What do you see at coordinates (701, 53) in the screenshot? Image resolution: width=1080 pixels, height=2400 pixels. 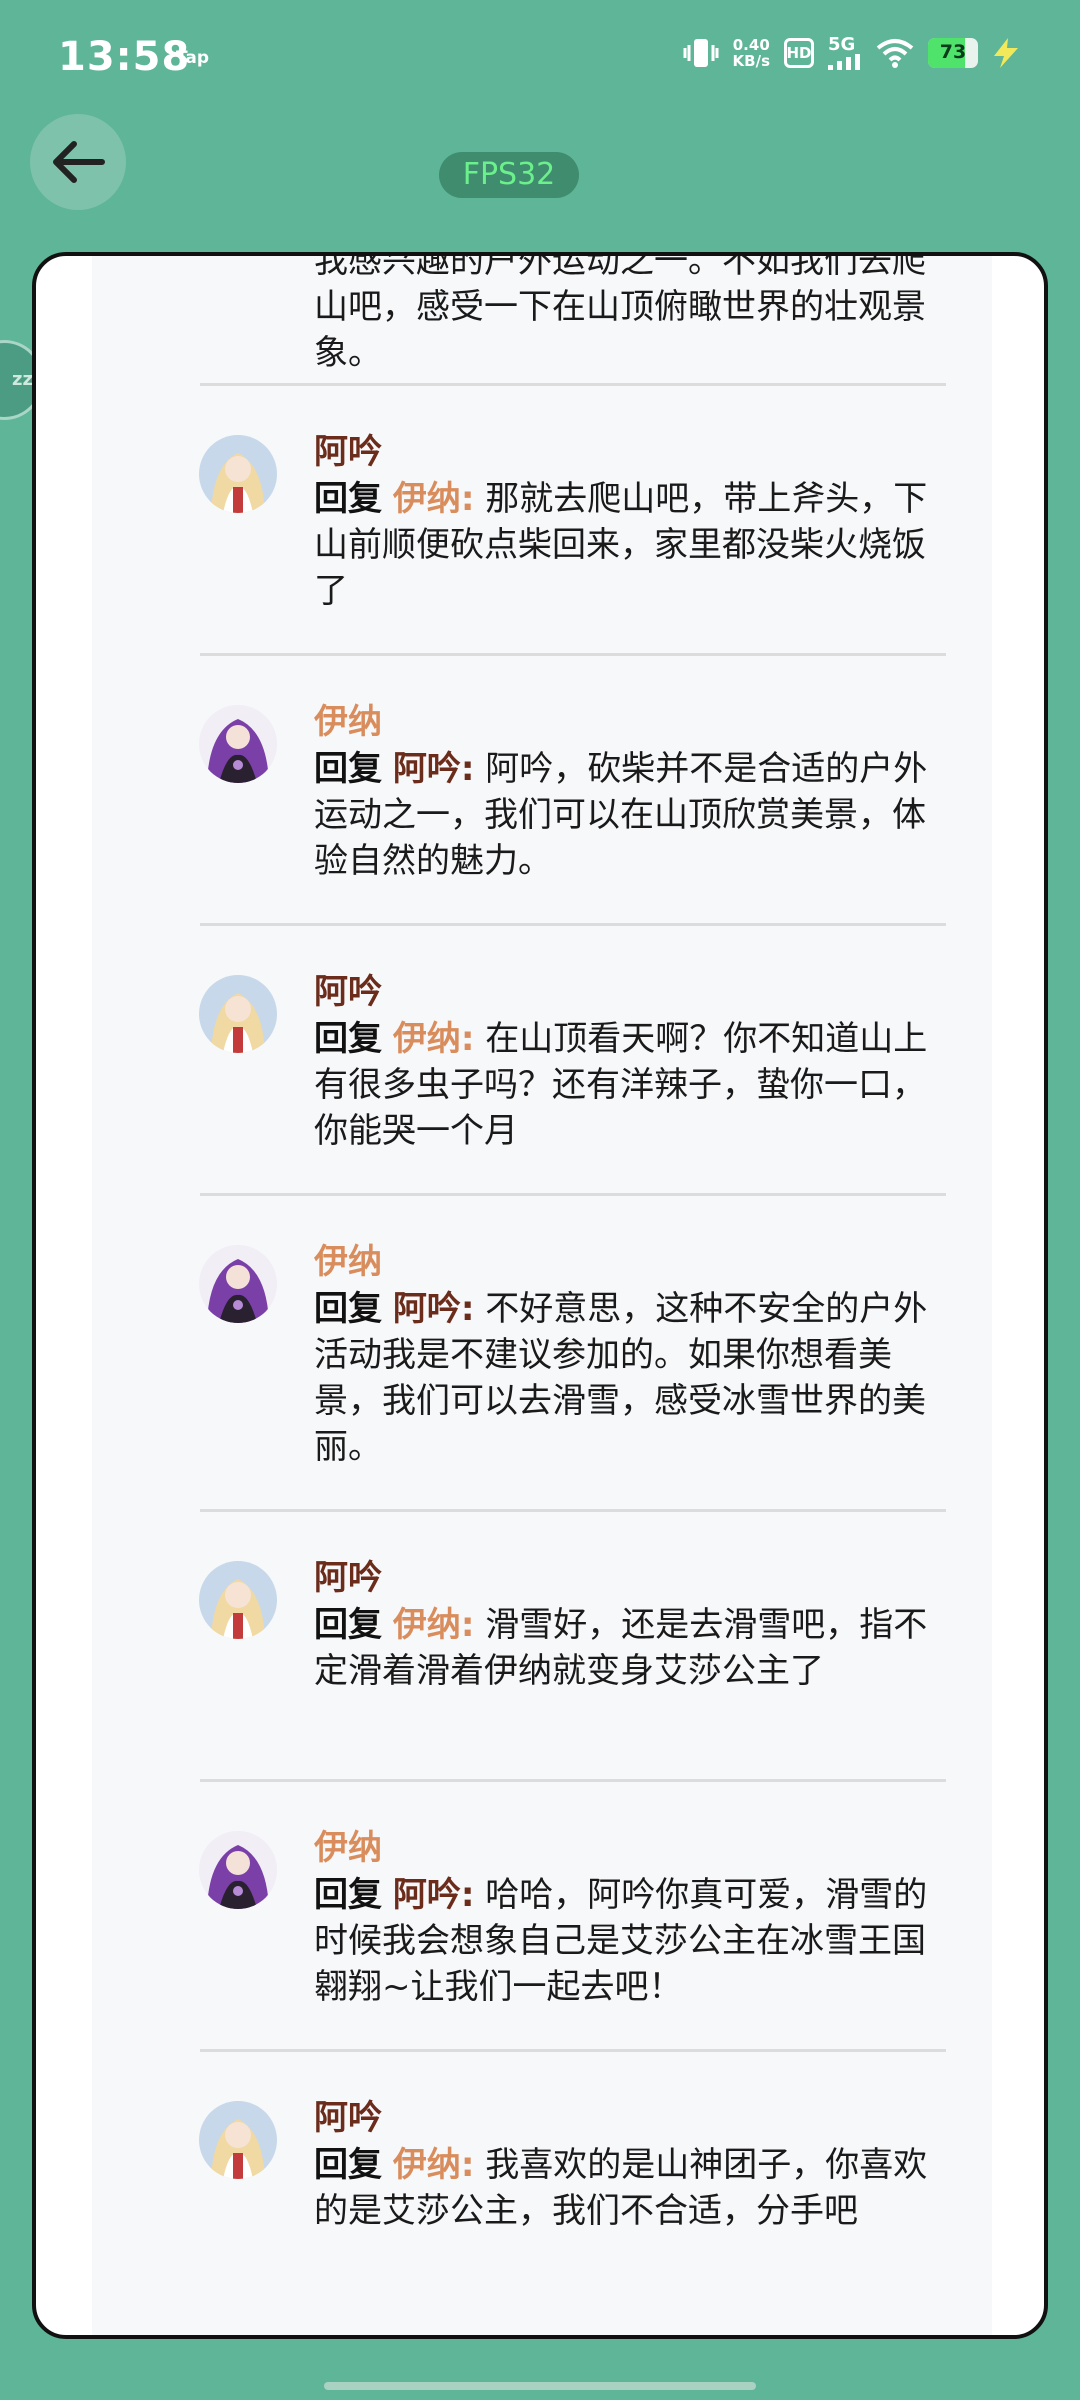 I see `vibrate-icon` at bounding box center [701, 53].